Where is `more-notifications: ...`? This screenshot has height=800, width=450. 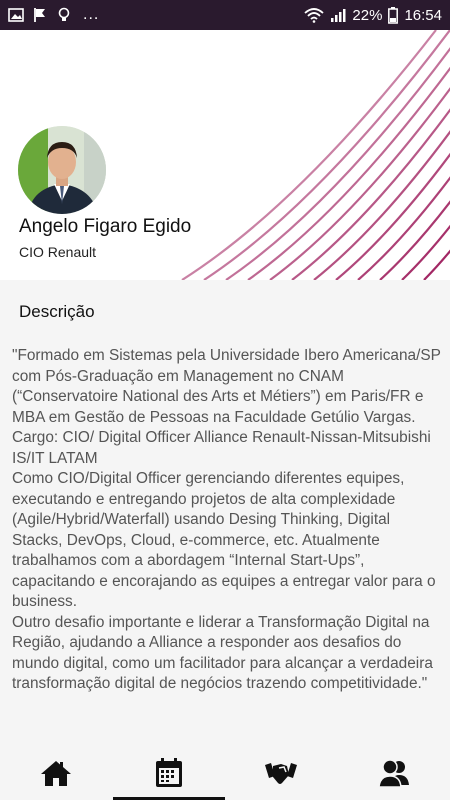
more-notifications: ... is located at coordinates (91, 14).